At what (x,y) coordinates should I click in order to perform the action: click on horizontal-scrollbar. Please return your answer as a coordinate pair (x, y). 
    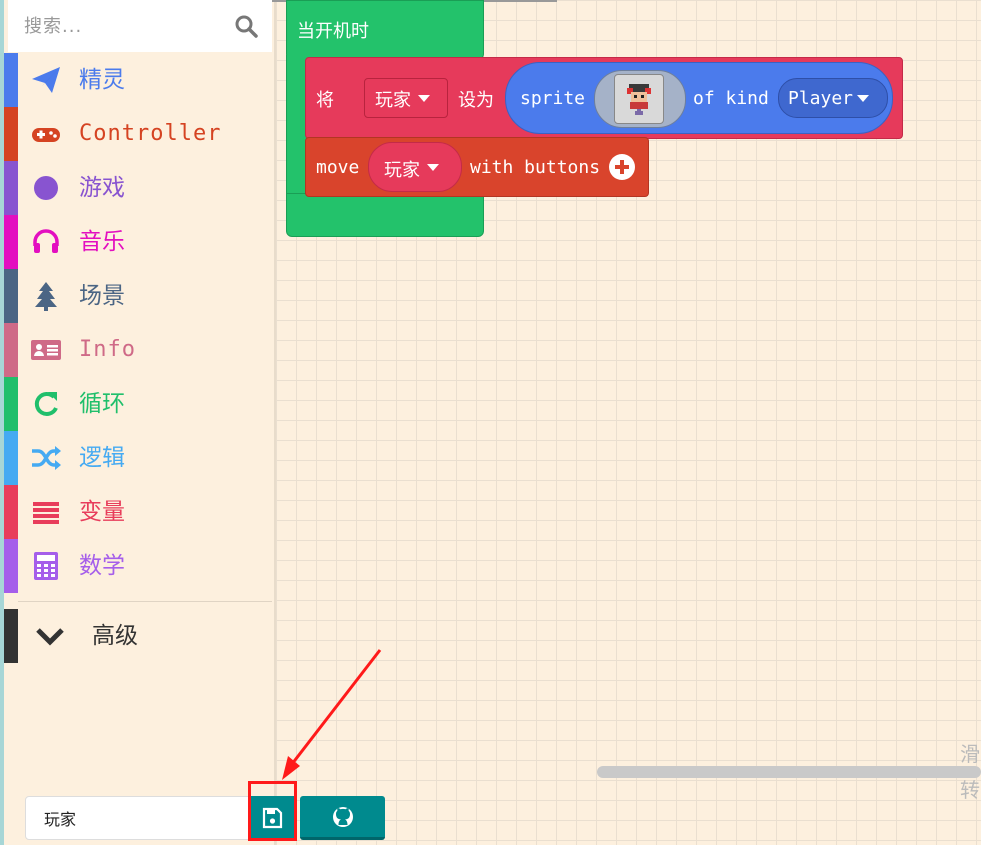
    Looking at the image, I should click on (789, 772).